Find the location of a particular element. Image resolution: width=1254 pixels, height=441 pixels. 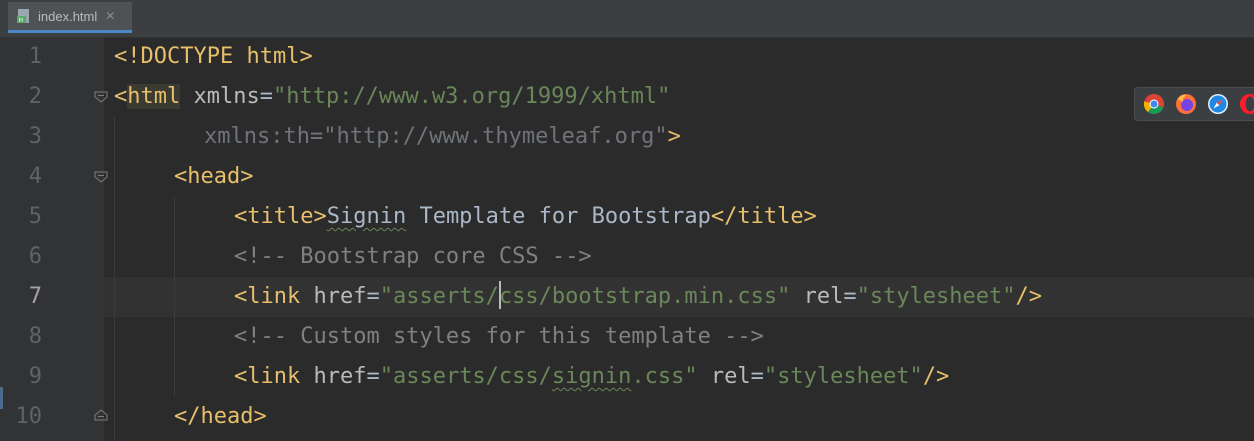

line-number: 9 is located at coordinates (35, 376).